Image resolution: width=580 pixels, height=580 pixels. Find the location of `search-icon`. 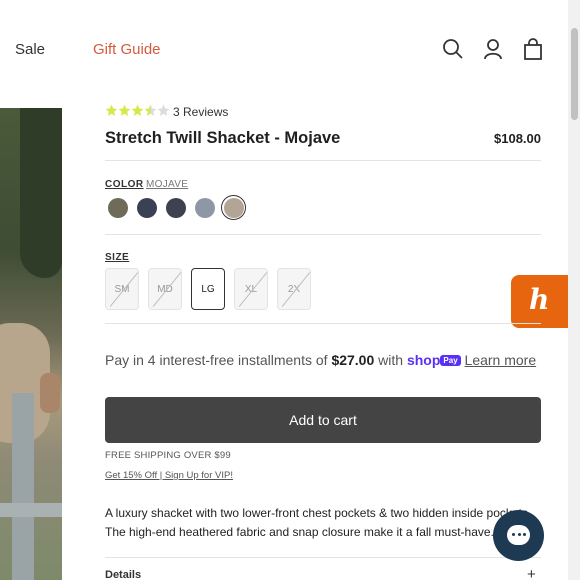

search-icon is located at coordinates (453, 49).